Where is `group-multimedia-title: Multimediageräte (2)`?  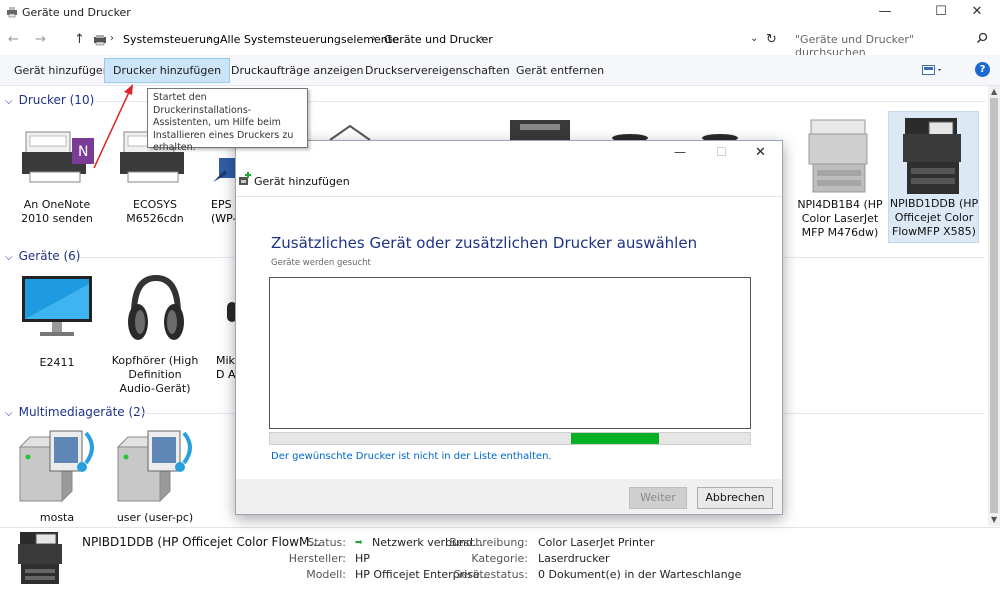
group-multimedia-title: Multimediageräte (2) is located at coordinates (82, 412).